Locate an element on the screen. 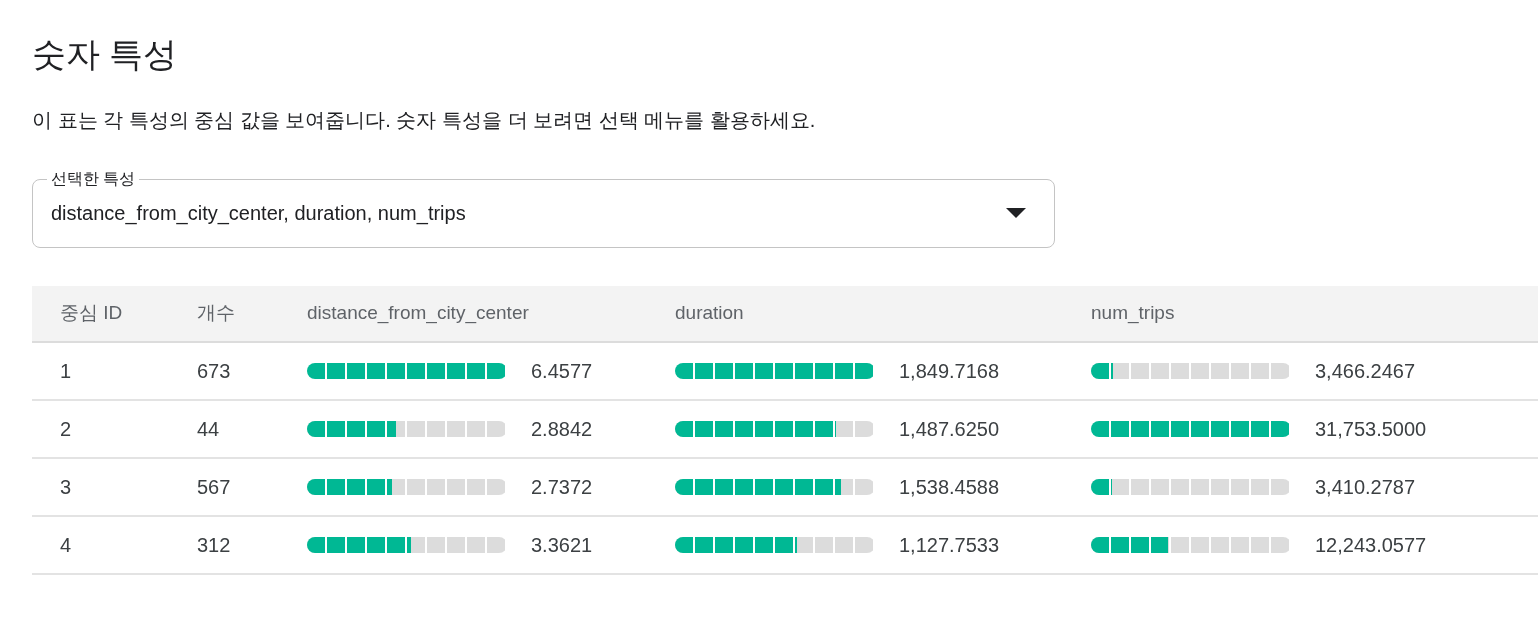 The height and width of the screenshot is (638, 1538). column-header: 중심 ID is located at coordinates (92, 313).